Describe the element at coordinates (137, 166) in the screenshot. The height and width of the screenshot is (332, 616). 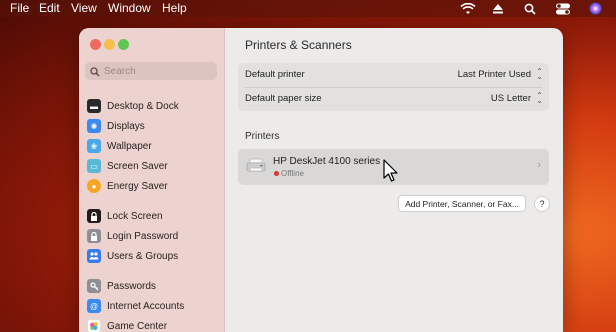
I see `sidebar-item-label: Screen Saver` at that location.